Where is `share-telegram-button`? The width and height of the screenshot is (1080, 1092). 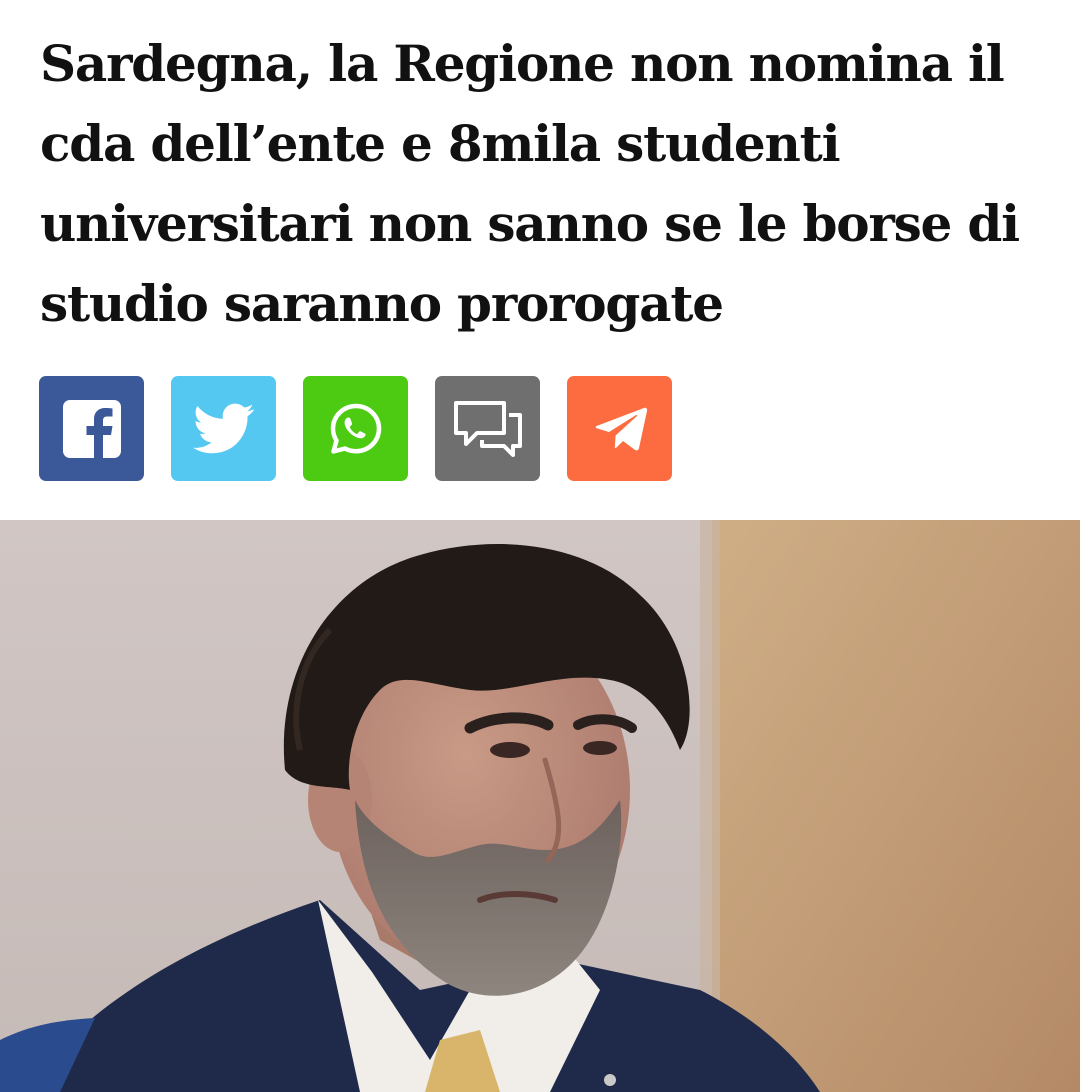
share-telegram-button is located at coordinates (619, 428).